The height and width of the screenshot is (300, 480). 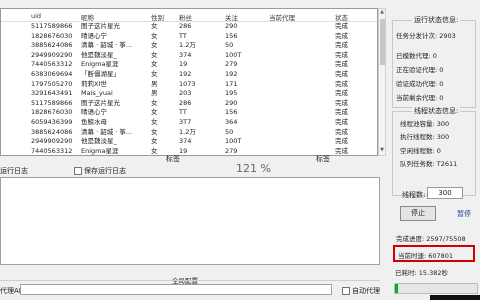 What do you see at coordinates (382, 13) in the screenshot?
I see `scroll-up-icon: ▲` at bounding box center [382, 13].